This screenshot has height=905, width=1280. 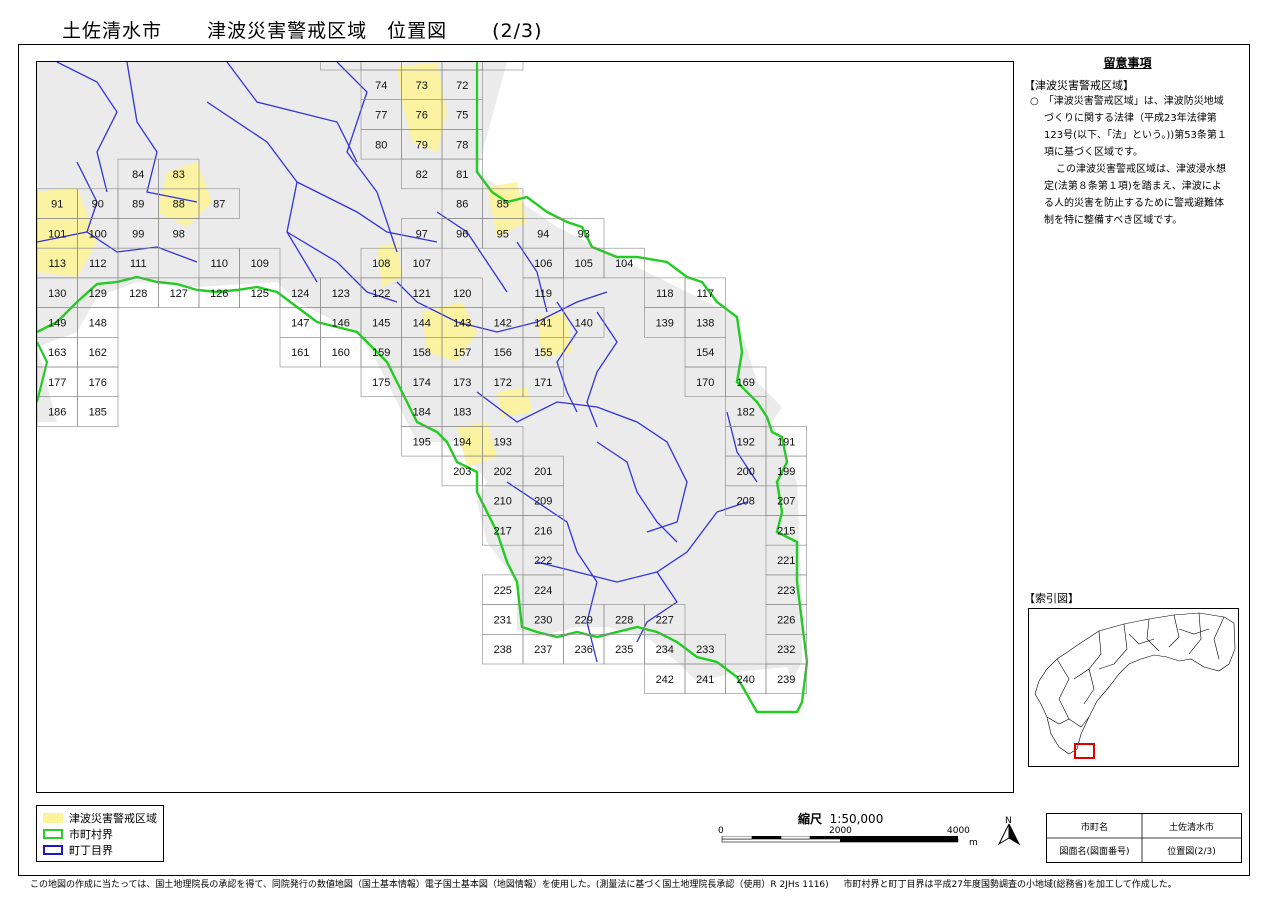 What do you see at coordinates (381, 116) in the screenshot?
I see `map-sheet-number: 77` at bounding box center [381, 116].